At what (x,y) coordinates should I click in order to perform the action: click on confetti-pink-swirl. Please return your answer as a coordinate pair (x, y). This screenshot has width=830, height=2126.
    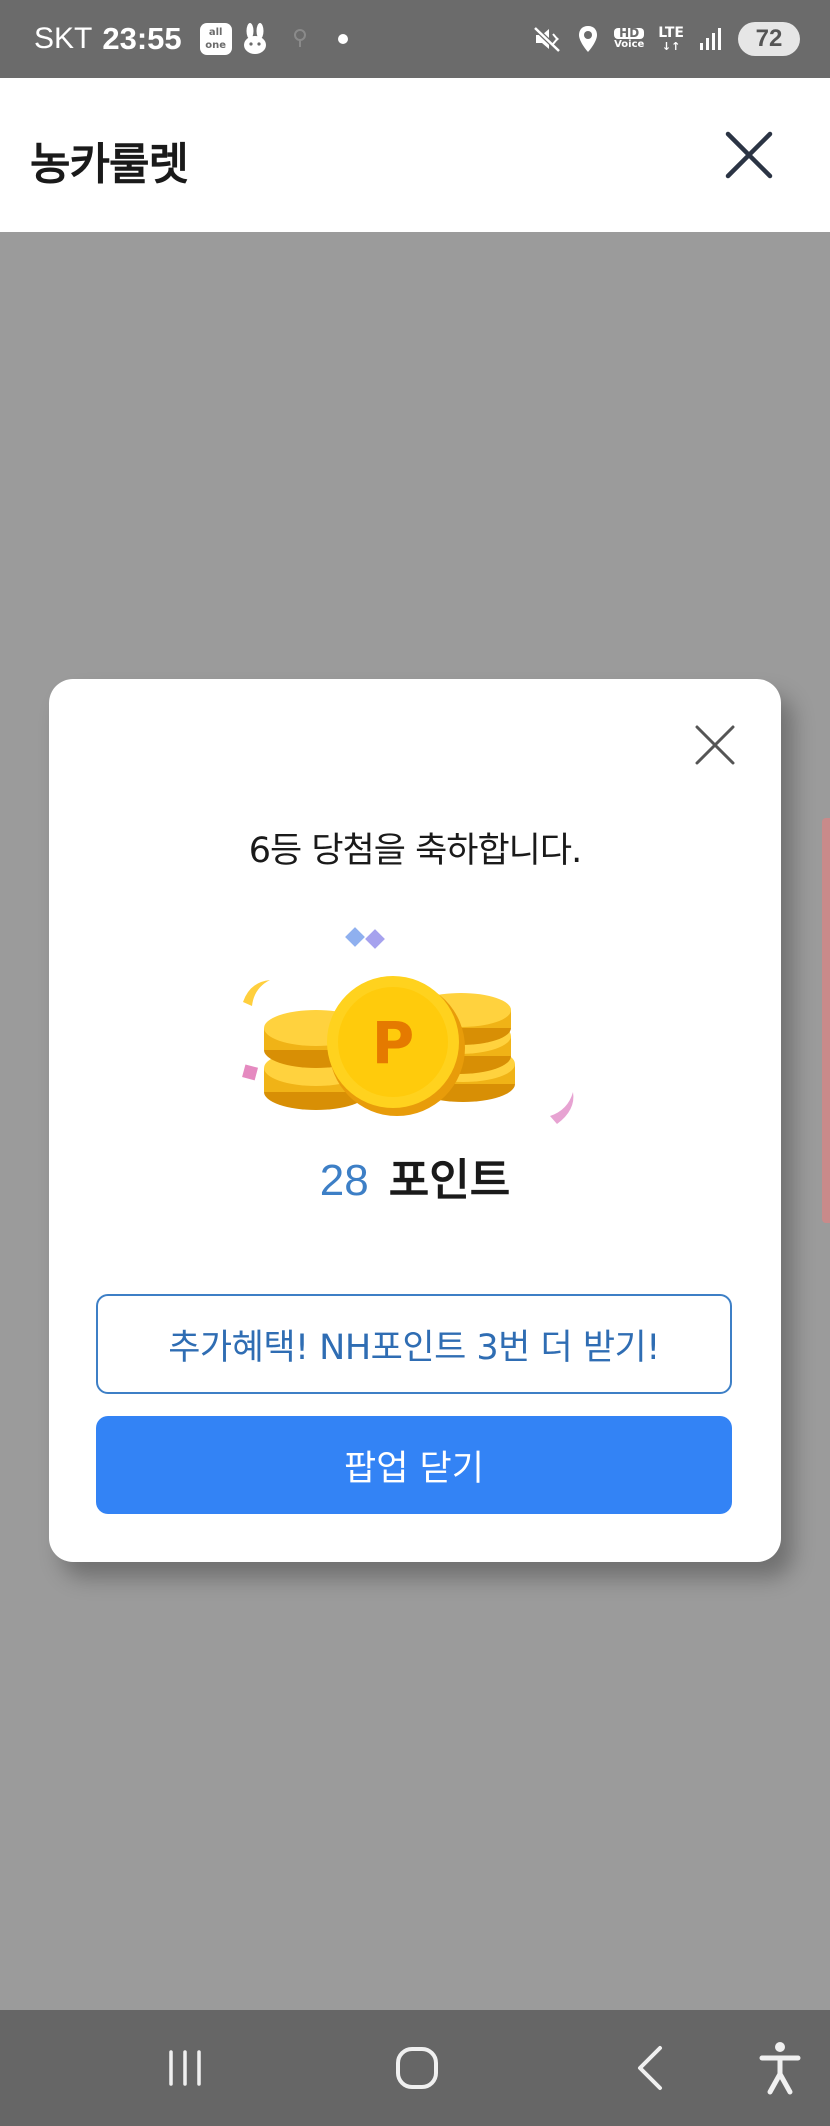
    Looking at the image, I should click on (562, 1108).